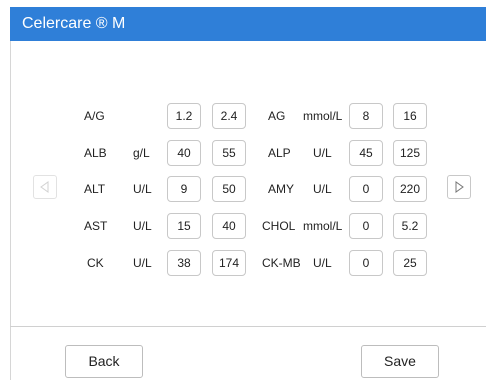  What do you see at coordinates (95, 263) in the screenshot?
I see `param-name: CK` at bounding box center [95, 263].